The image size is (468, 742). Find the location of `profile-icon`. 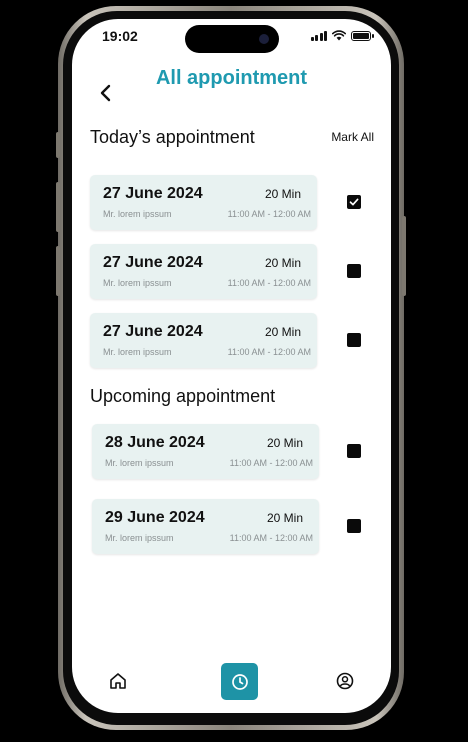

profile-icon is located at coordinates (345, 681).